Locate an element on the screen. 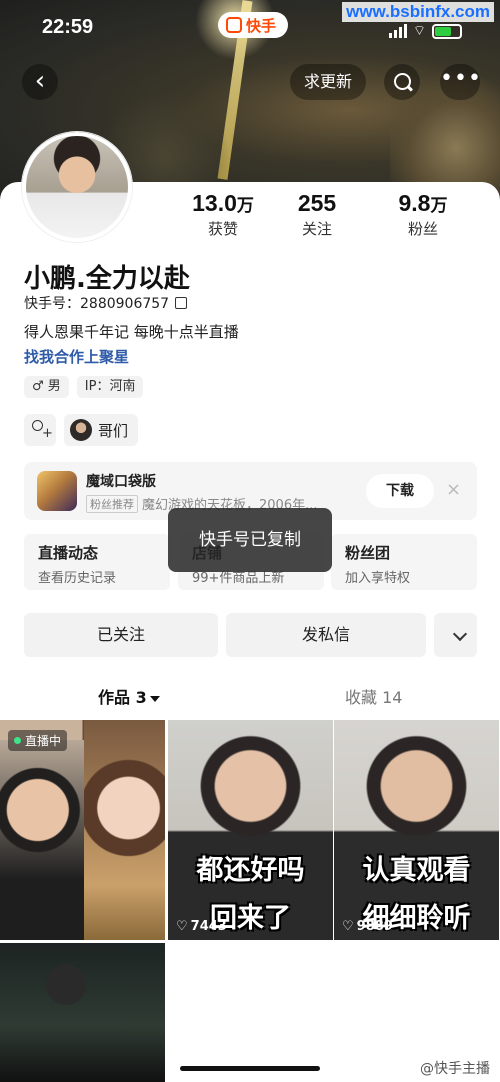 This screenshot has height=1082, width=500. gender-tag: ♂ 男 is located at coordinates (46, 387).